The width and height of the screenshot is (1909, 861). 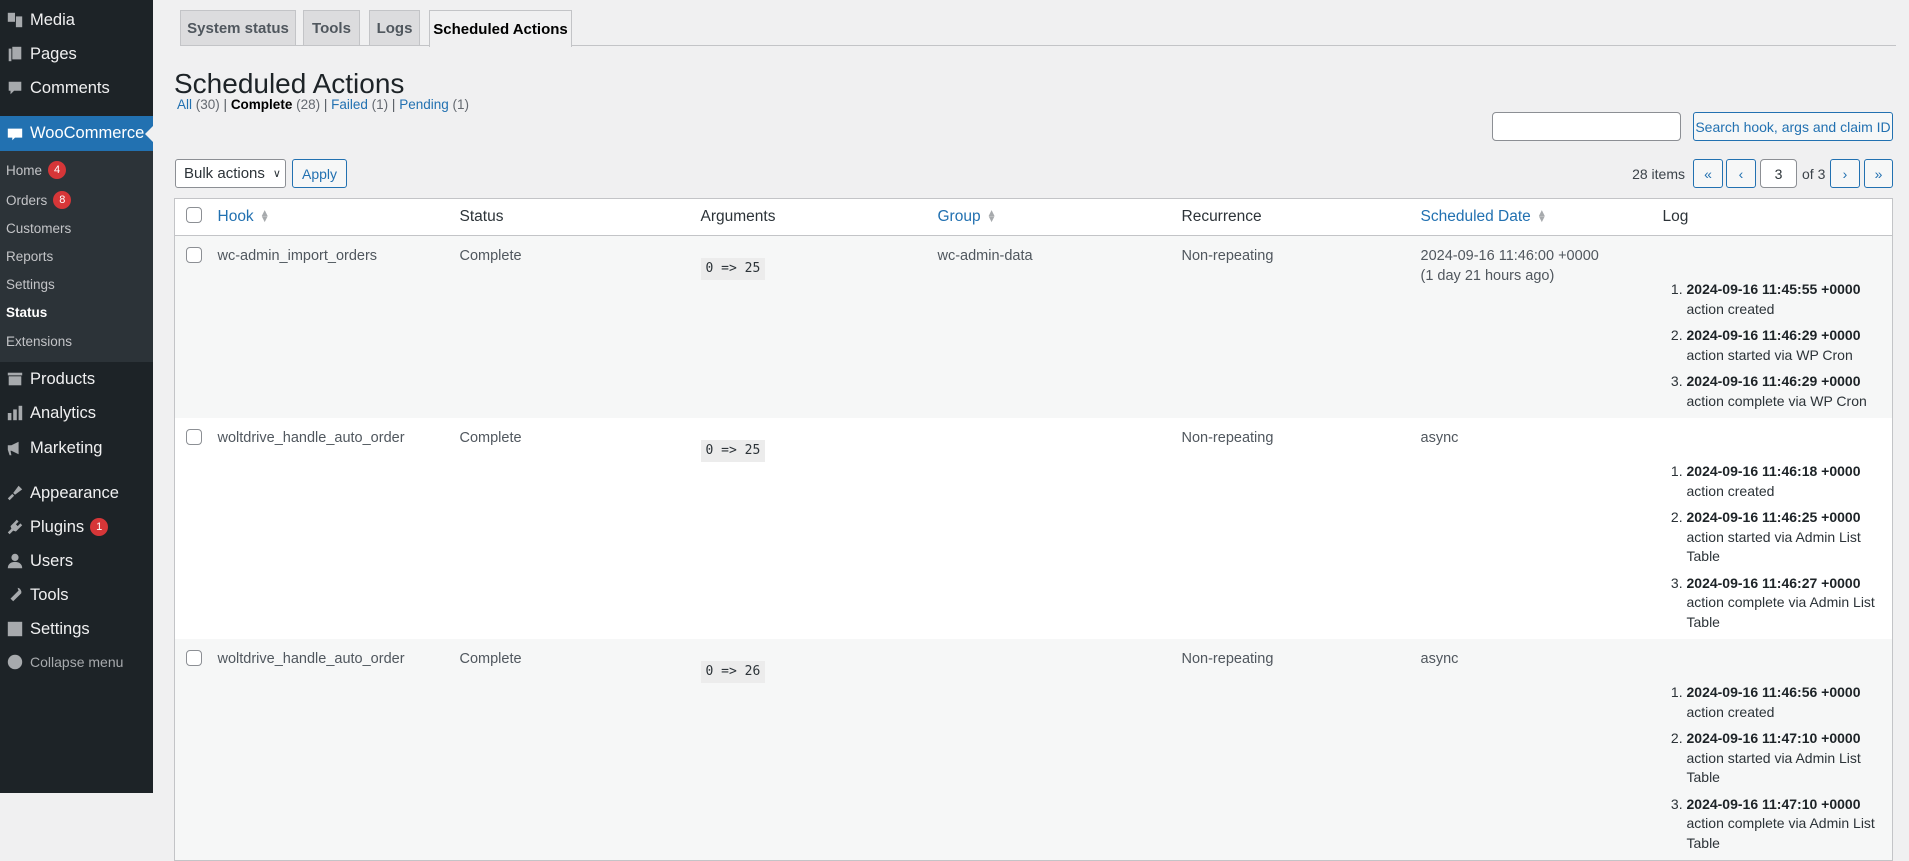 What do you see at coordinates (1878, 173) in the screenshot?
I see `last-page-button: »` at bounding box center [1878, 173].